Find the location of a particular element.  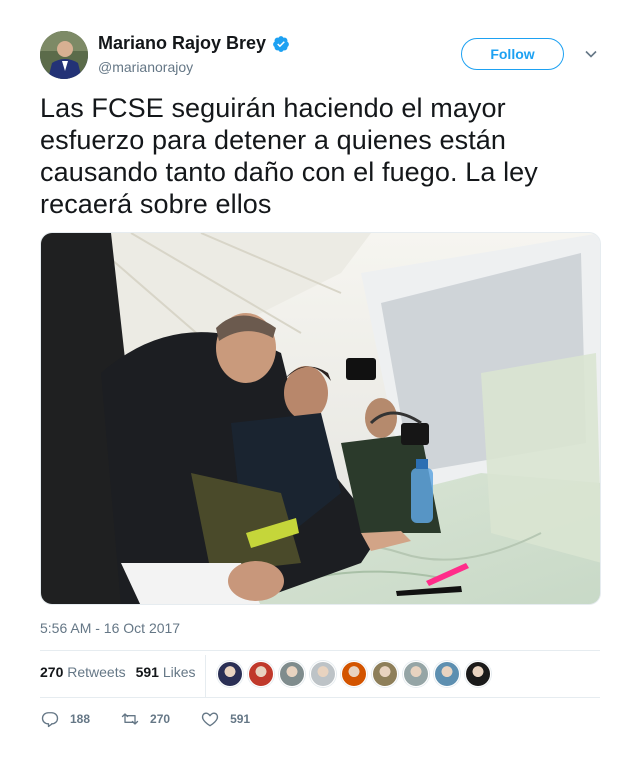

reply-action: 188 is located at coordinates (65, 719).